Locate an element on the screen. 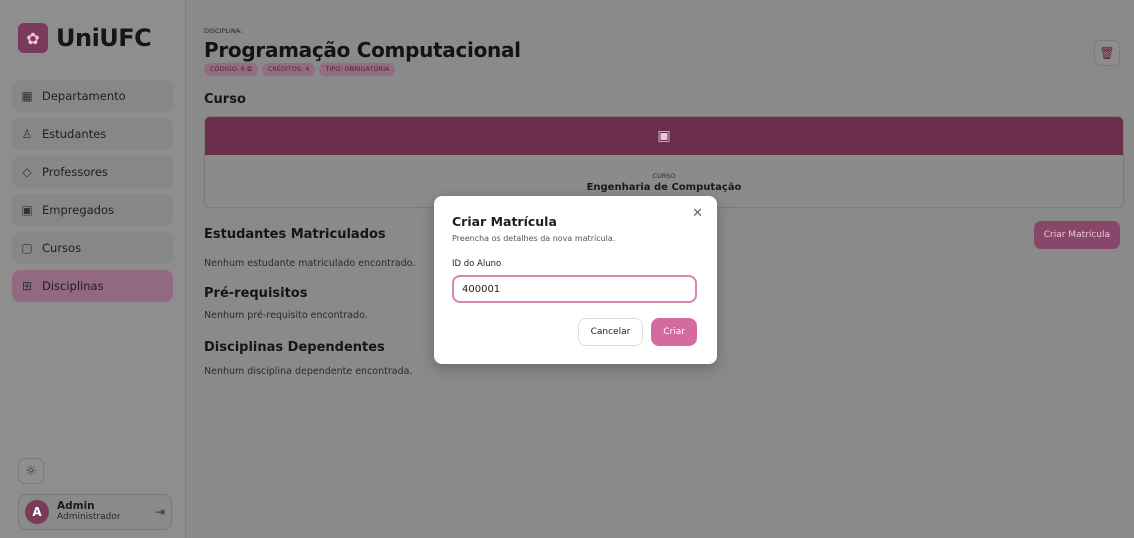 The width and height of the screenshot is (1134, 538). user-role: Administrador is located at coordinates (89, 516).